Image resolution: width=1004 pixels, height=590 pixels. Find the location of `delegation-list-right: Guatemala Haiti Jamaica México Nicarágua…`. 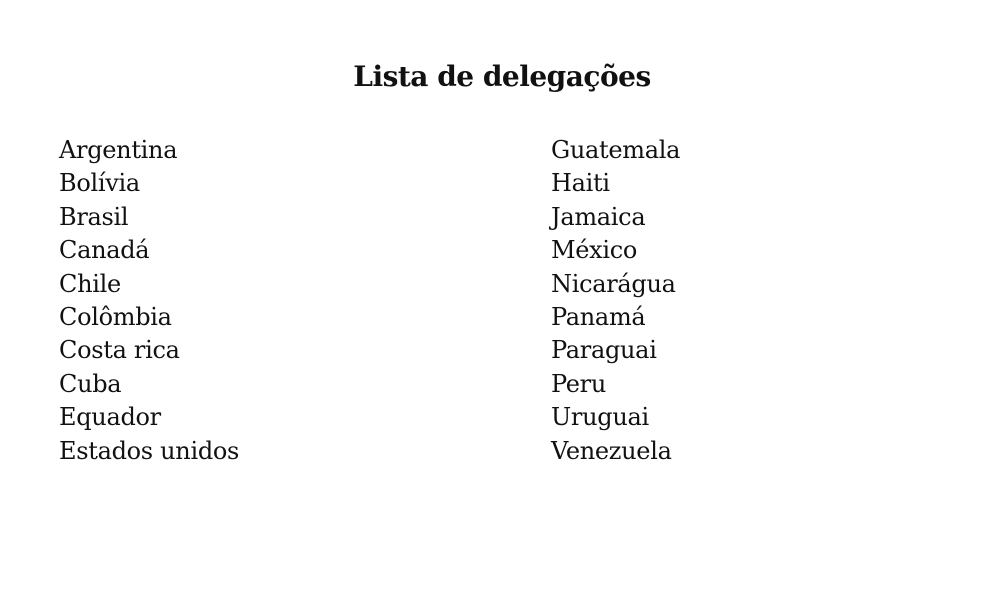

delegation-list-right: Guatemala Haiti Jamaica México Nicarágua… is located at coordinates (615, 301).